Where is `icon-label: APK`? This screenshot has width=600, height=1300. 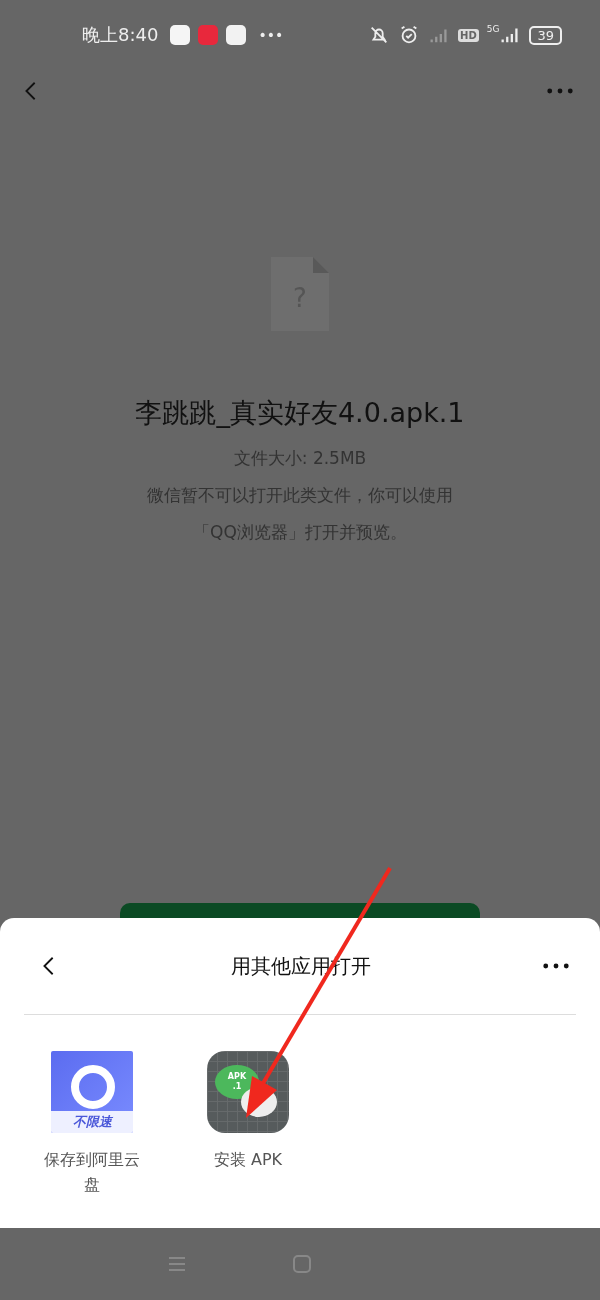 icon-label: APK is located at coordinates (237, 1077).